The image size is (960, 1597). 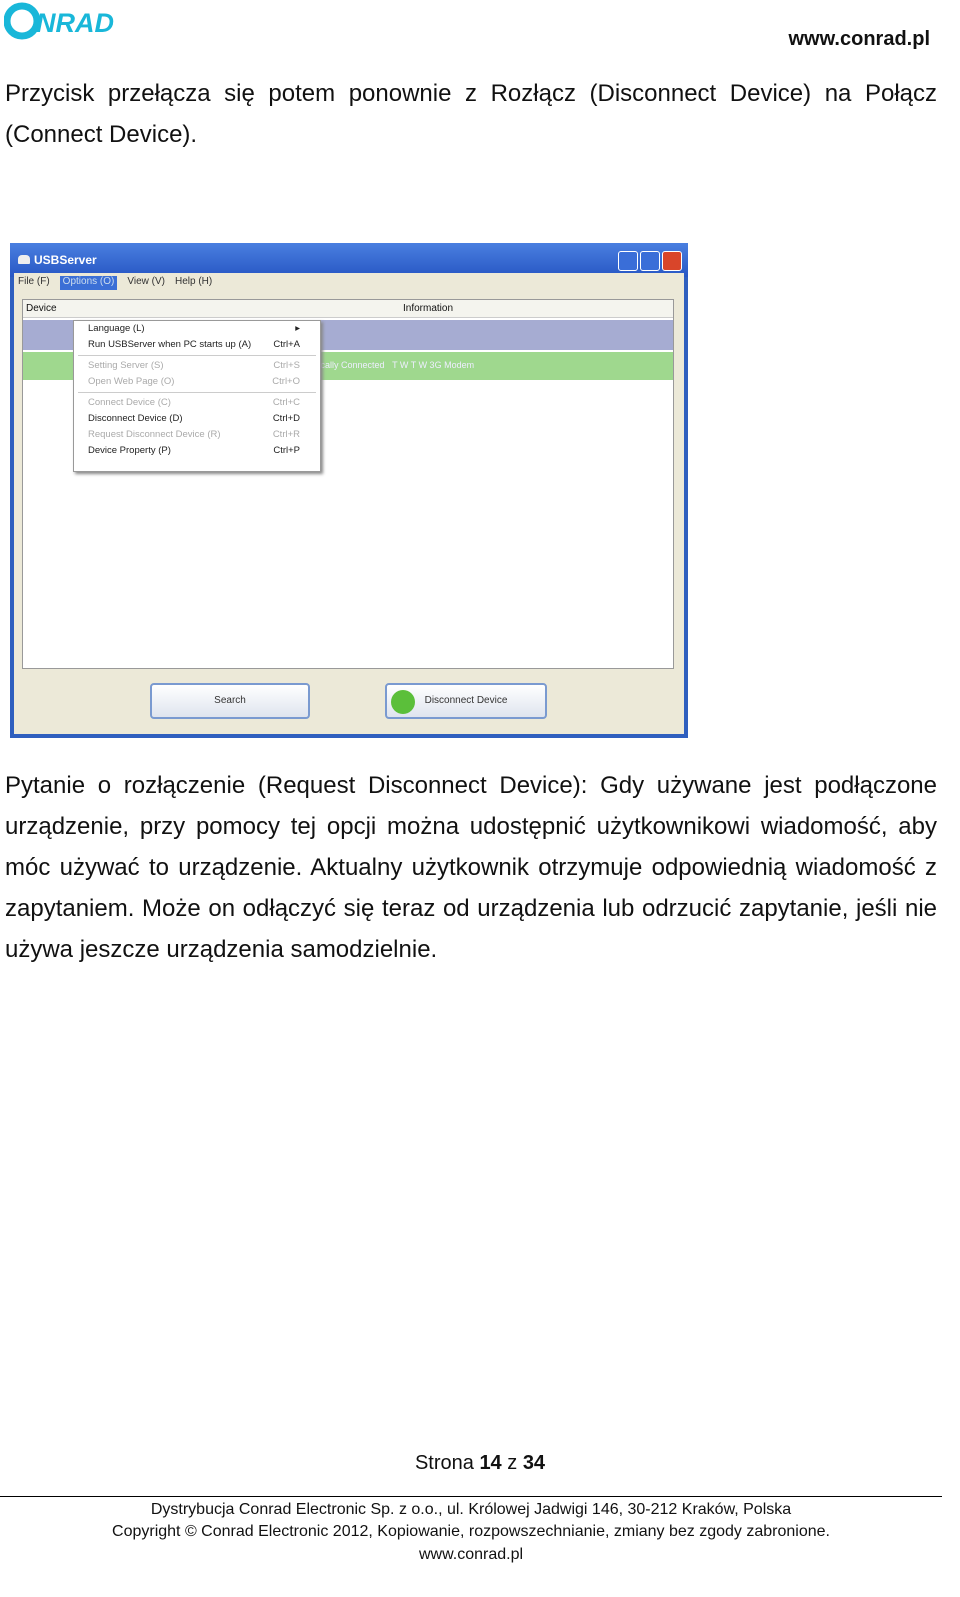 I want to click on menu-item-label: Request Disconnect Device (R), so click(x=154, y=434).